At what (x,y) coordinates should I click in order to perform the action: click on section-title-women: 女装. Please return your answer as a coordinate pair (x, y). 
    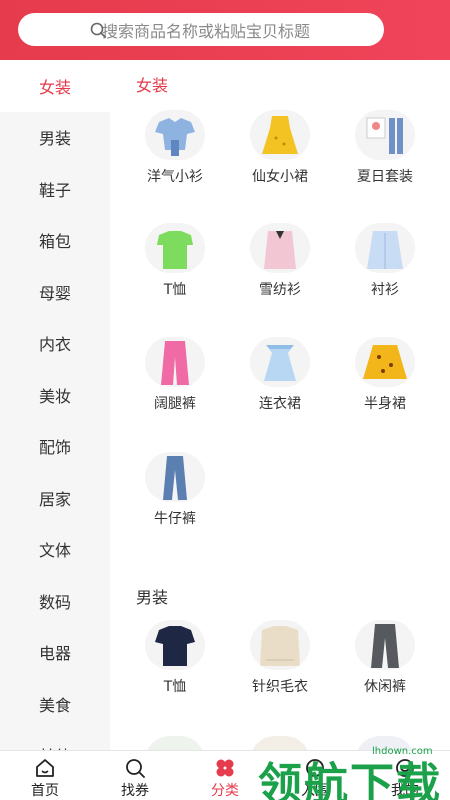
    Looking at the image, I should click on (152, 85).